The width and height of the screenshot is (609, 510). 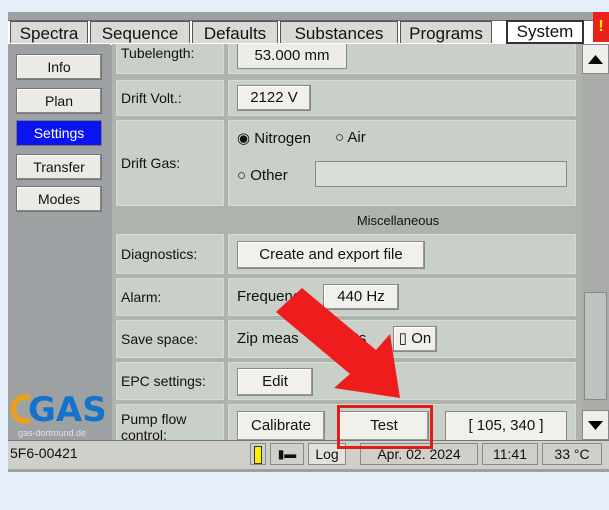 What do you see at coordinates (170, 381) in the screenshot?
I see `epc-label: EPC settings:` at bounding box center [170, 381].